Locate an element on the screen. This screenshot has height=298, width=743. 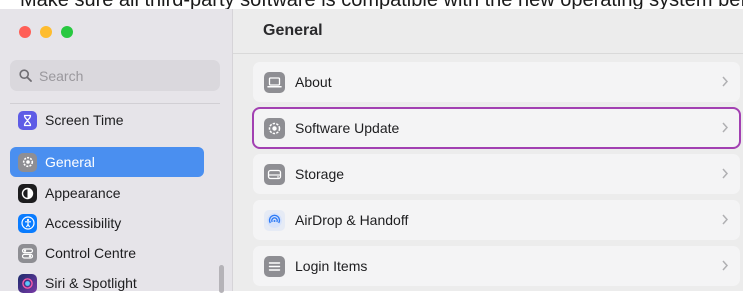
sidebar-item-label: Accessibility is located at coordinates (83, 223).